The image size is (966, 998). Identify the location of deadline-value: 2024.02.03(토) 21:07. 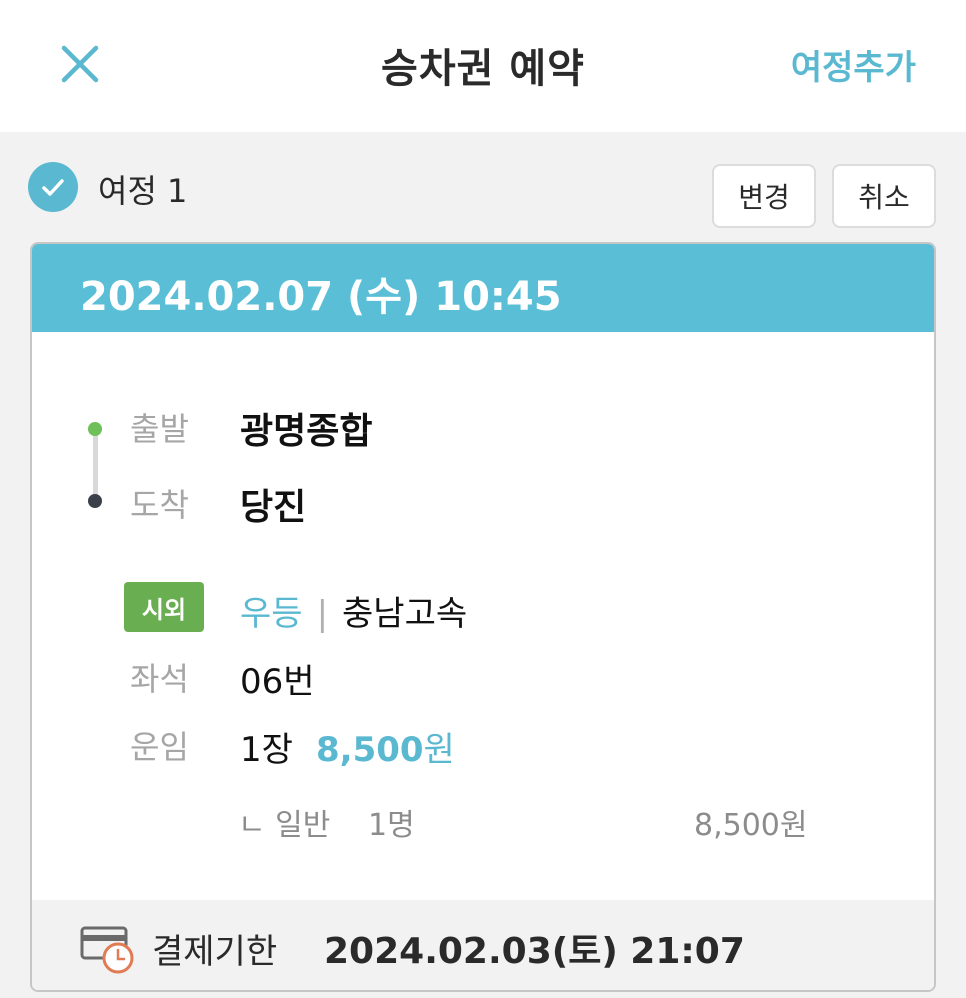
(534, 951).